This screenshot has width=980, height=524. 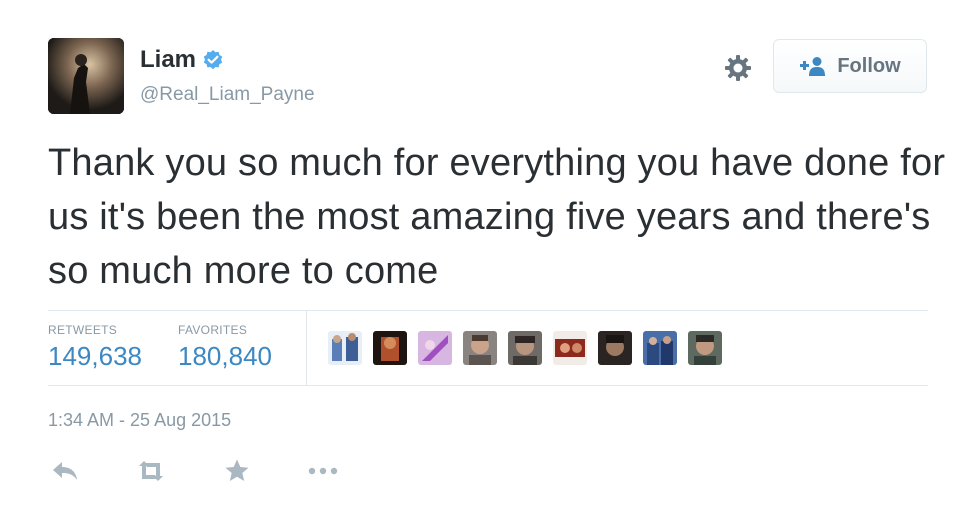 What do you see at coordinates (168, 60) in the screenshot?
I see `display-name: Liam` at bounding box center [168, 60].